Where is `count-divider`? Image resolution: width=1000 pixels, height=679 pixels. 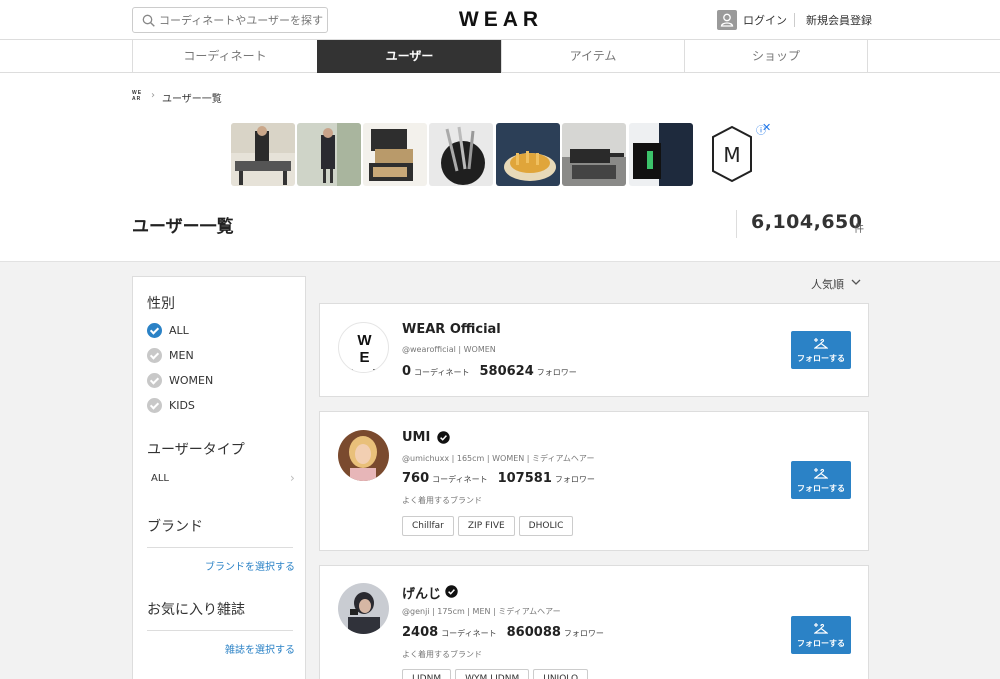
count-divider is located at coordinates (736, 224).